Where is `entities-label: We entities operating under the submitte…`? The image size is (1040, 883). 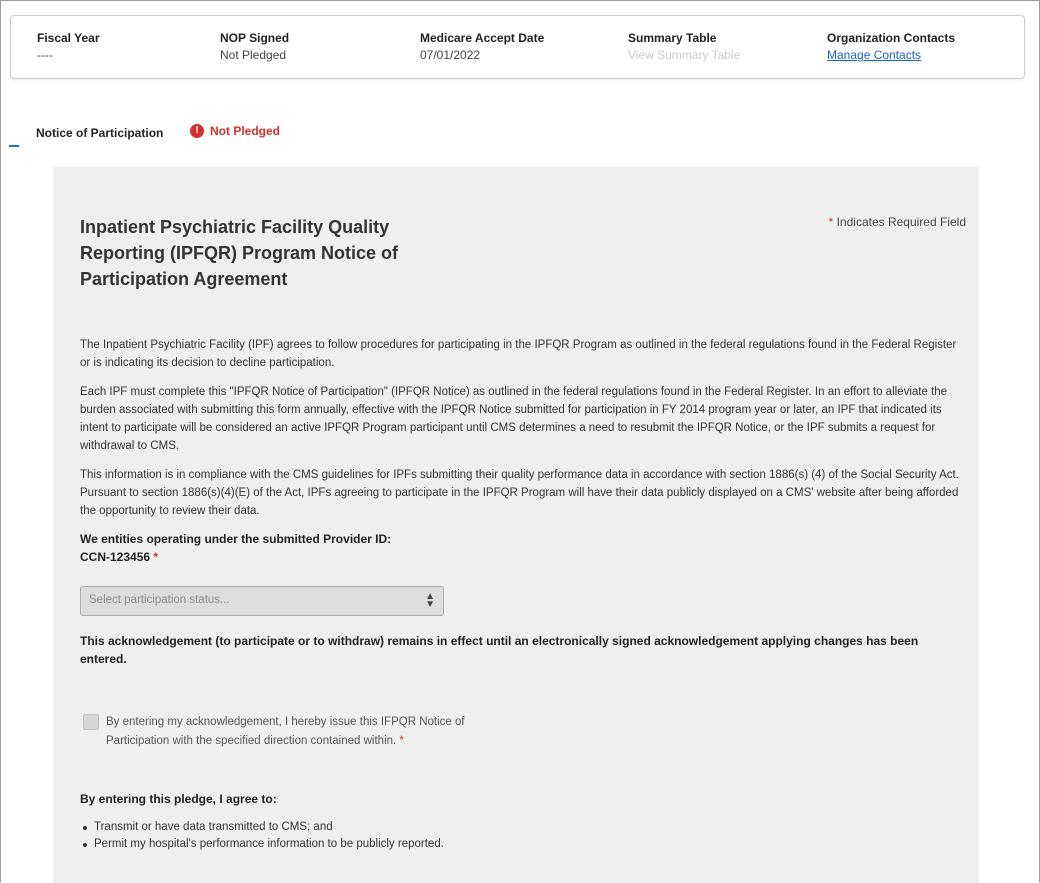 entities-label: We entities operating under the submitte… is located at coordinates (236, 539).